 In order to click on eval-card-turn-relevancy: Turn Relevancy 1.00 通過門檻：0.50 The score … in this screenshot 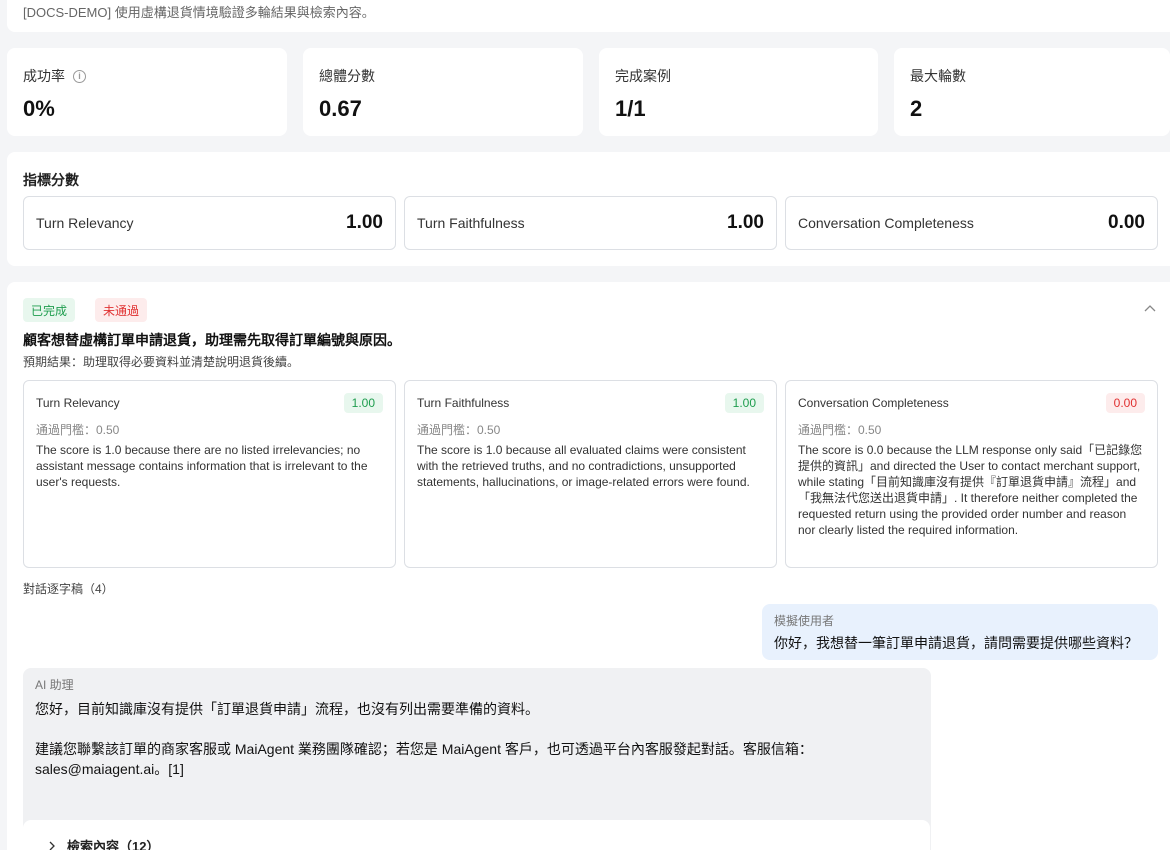, I will do `click(209, 474)`.